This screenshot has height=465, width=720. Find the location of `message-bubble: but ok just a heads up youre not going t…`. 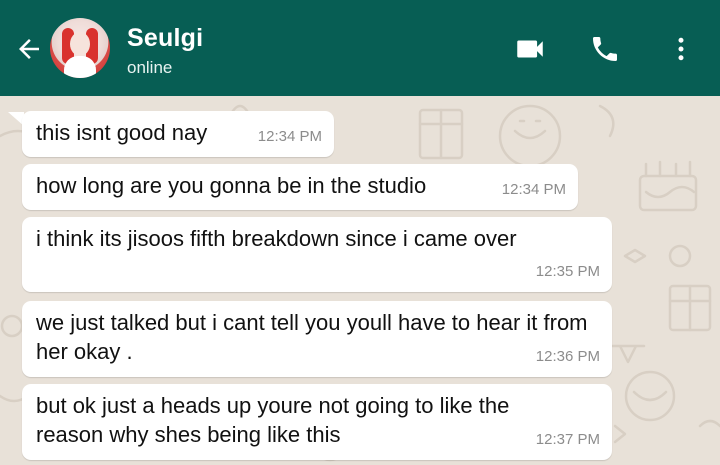

message-bubble: but ok just a heads up youre not going t… is located at coordinates (317, 422).